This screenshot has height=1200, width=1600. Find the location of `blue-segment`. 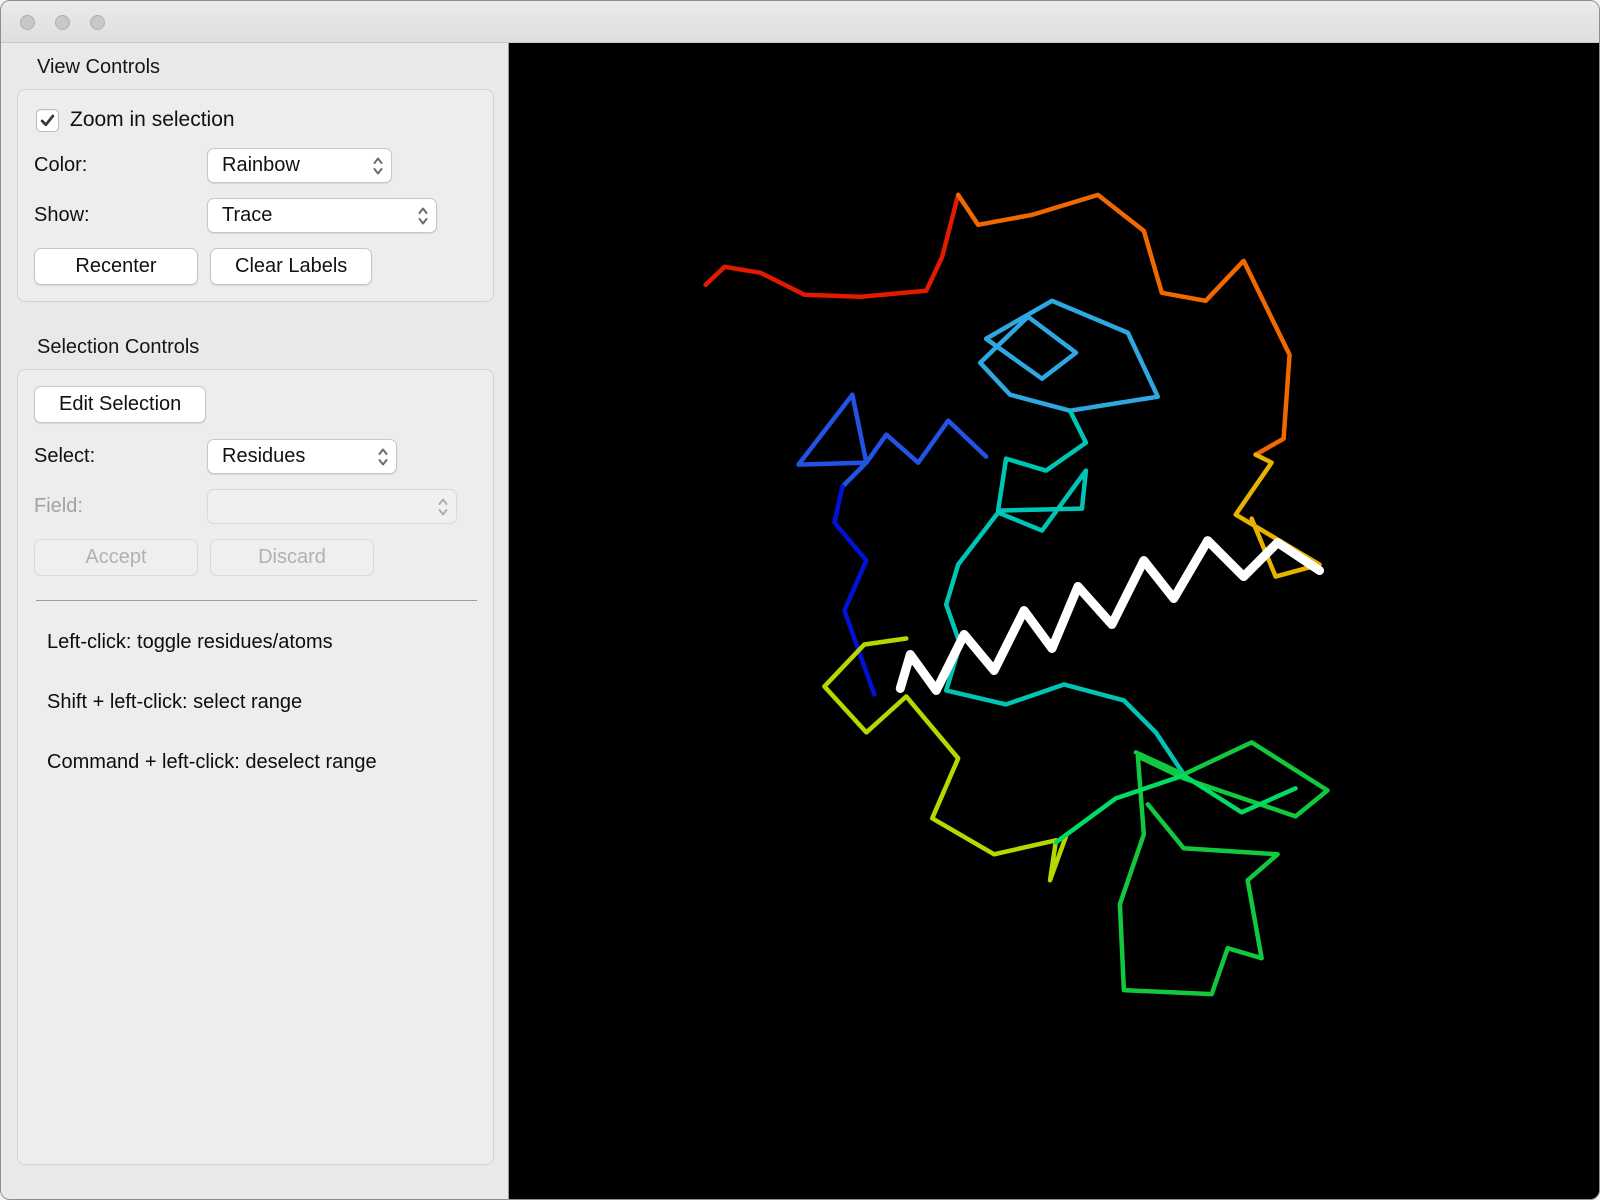

blue-segment is located at coordinates (892, 440).